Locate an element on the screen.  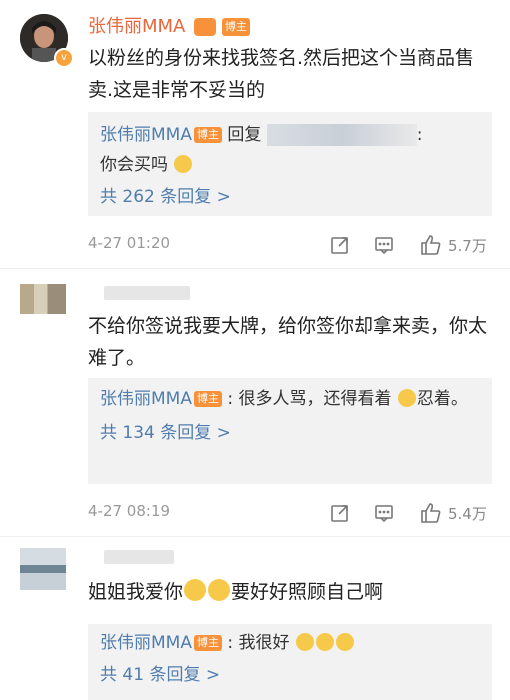
like-button: 5.7万 is located at coordinates (453, 245).